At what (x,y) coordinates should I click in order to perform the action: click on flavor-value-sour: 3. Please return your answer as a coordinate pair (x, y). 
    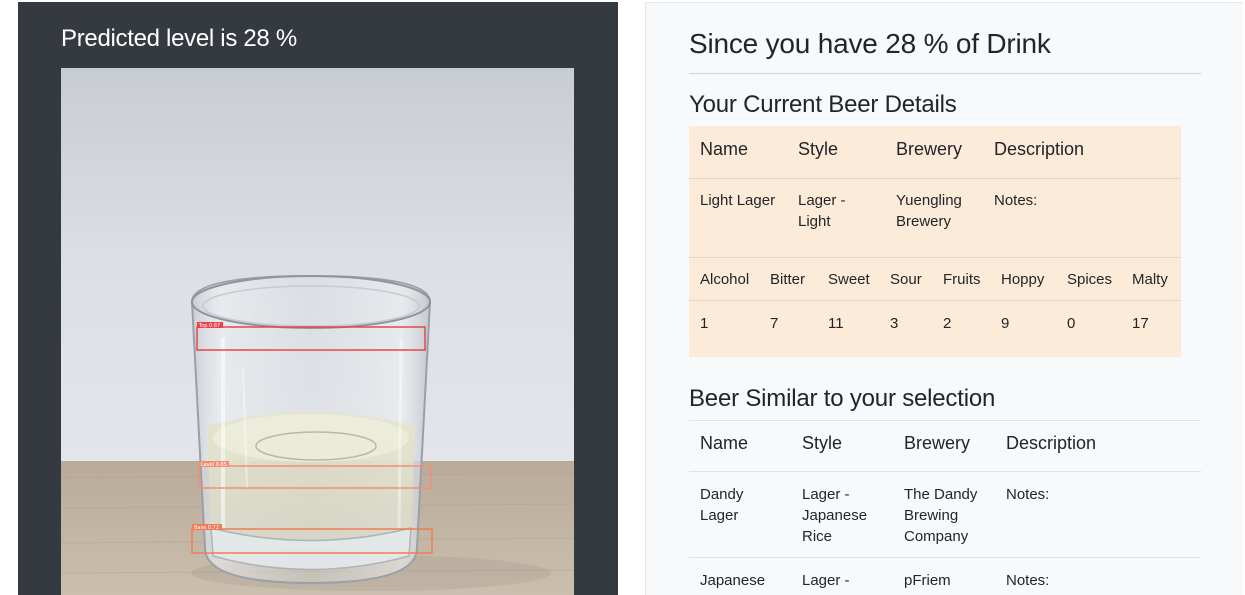
    Looking at the image, I should click on (894, 323).